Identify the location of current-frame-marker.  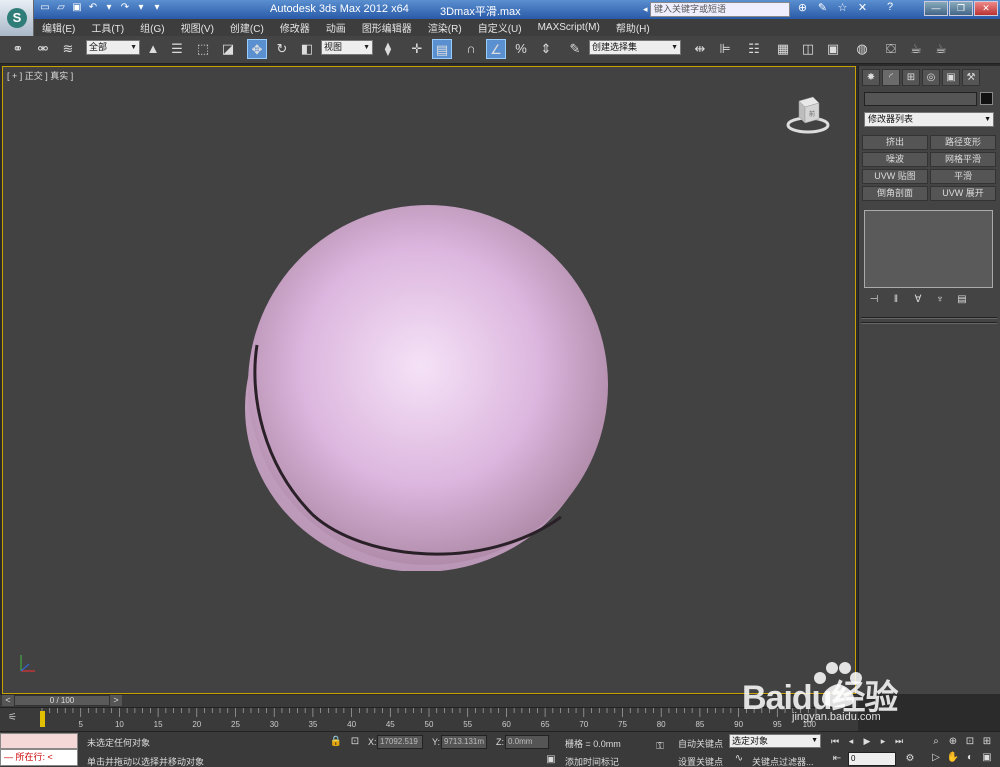
(42, 719).